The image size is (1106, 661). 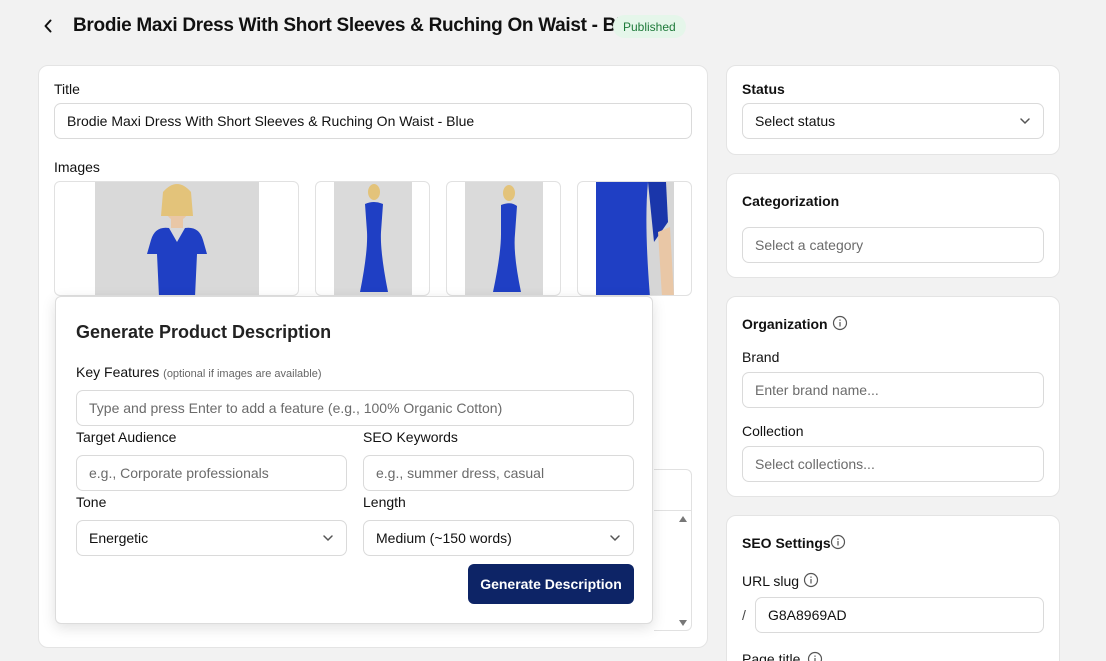 I want to click on target-audience-input: e.g., Corporate professionals, so click(x=211, y=473).